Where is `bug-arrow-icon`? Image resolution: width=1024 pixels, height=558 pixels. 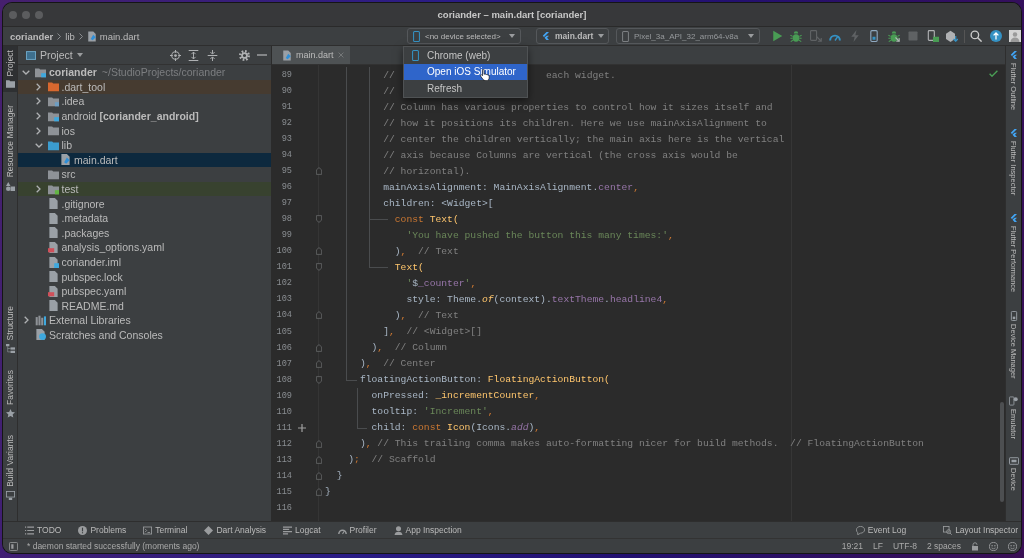 bug-arrow-icon is located at coordinates (893, 36).